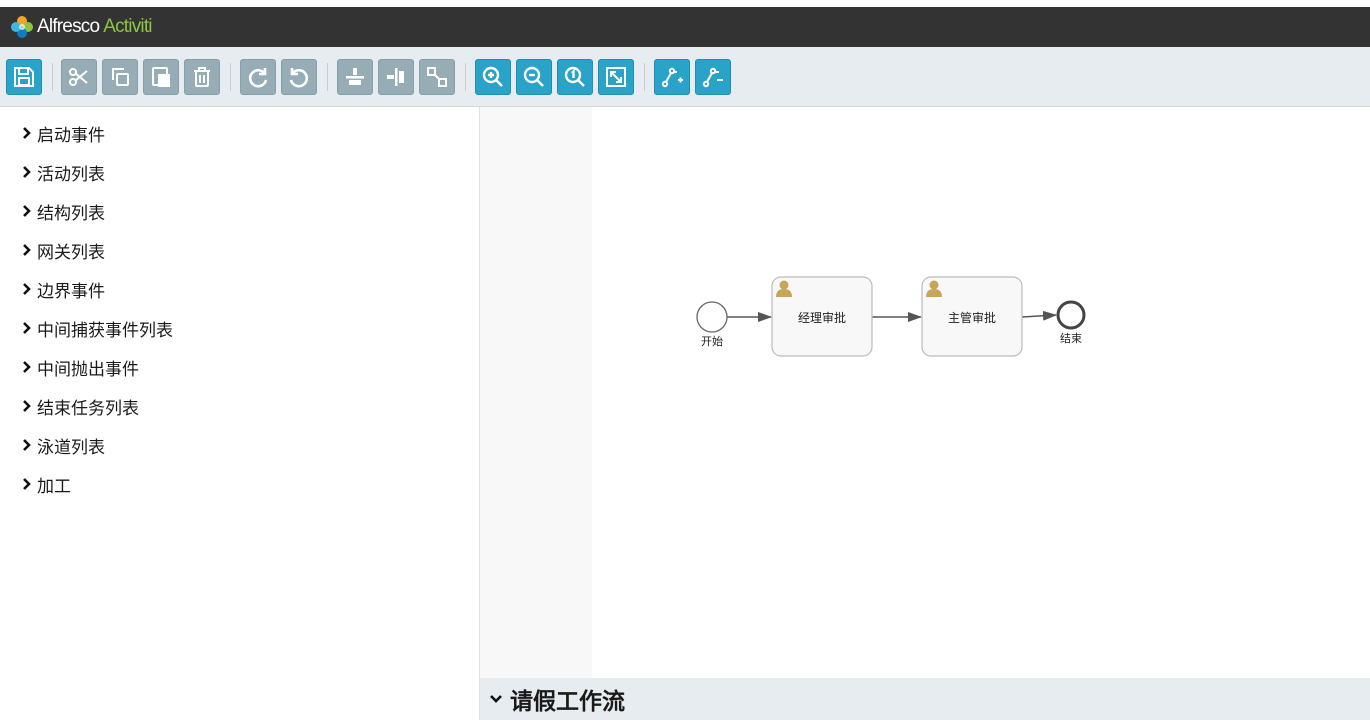 The image size is (1370, 720). I want to click on app-logo: Alfresco Activiti, so click(81, 27).